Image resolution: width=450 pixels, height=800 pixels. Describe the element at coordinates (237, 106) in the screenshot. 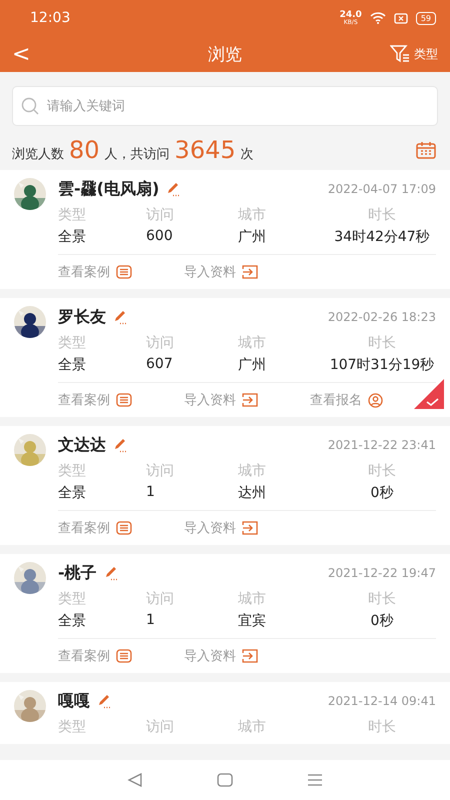

I see `search-field: 请输入关键词` at that location.